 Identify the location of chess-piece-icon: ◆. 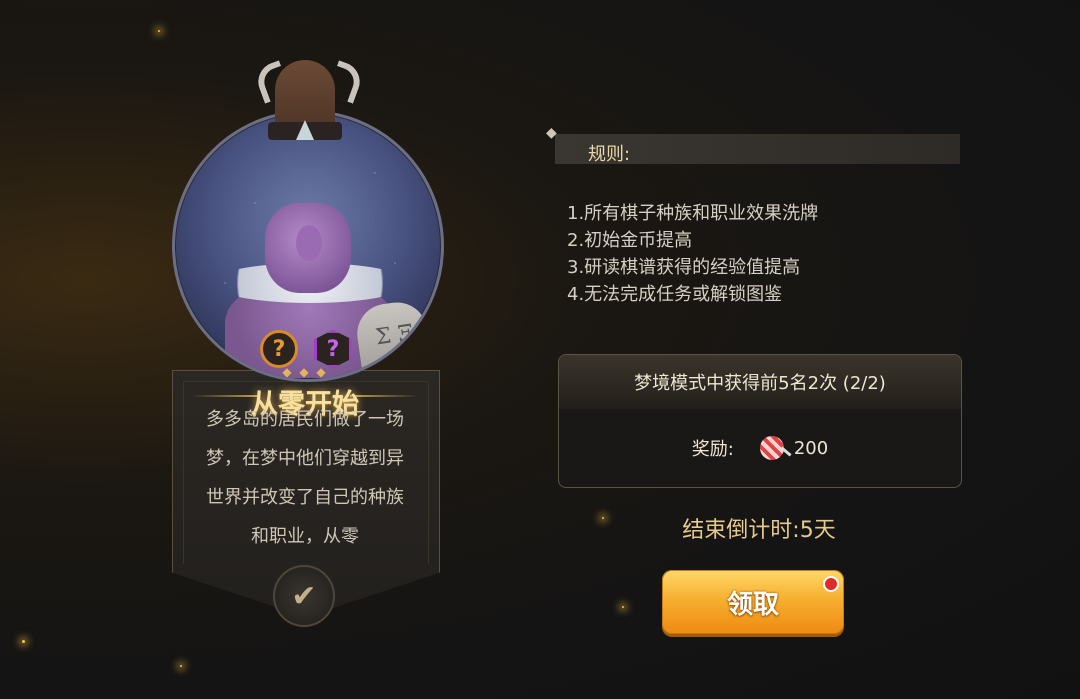
(551, 133).